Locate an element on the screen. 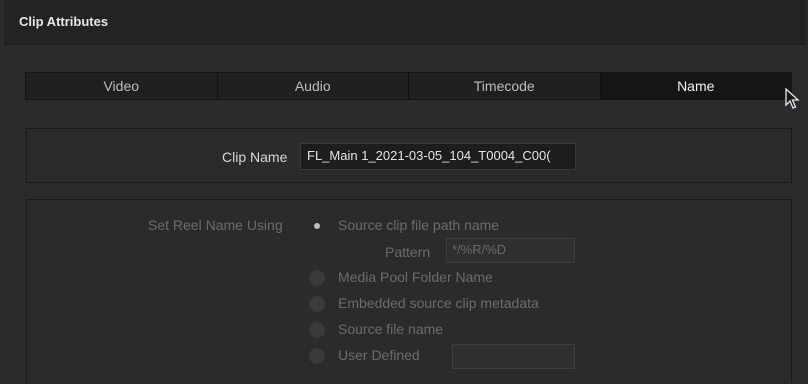  dialog-title: Clip Attributes is located at coordinates (64, 21).